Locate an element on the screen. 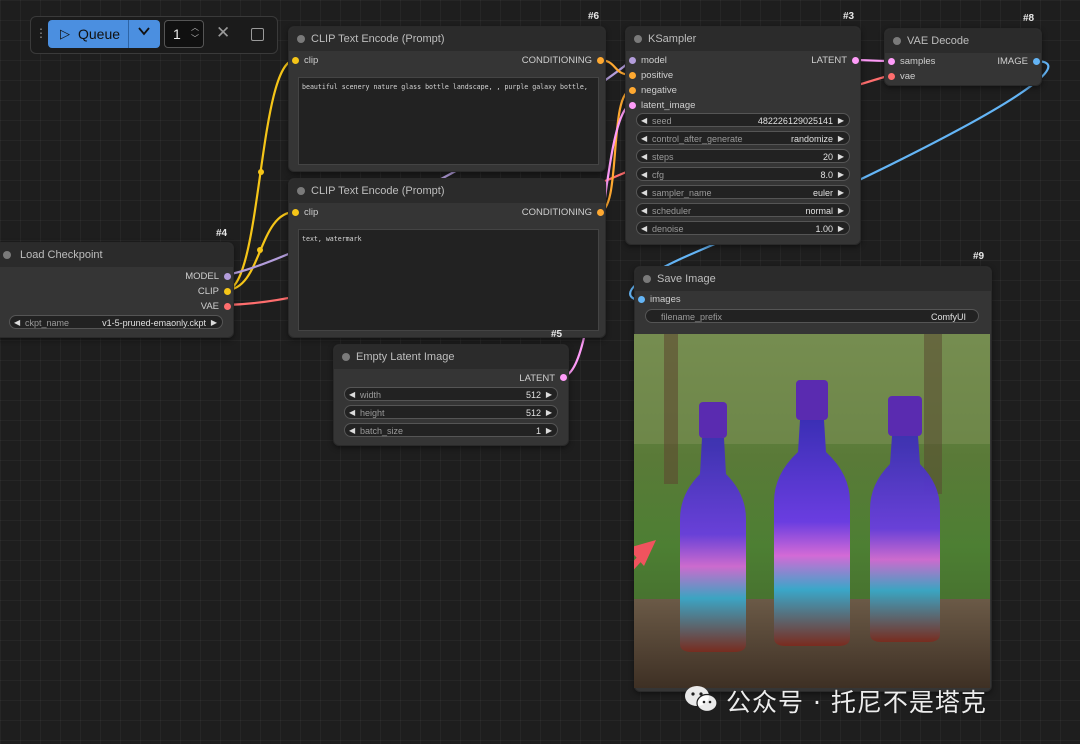  wechat-icon is located at coordinates (701, 701).